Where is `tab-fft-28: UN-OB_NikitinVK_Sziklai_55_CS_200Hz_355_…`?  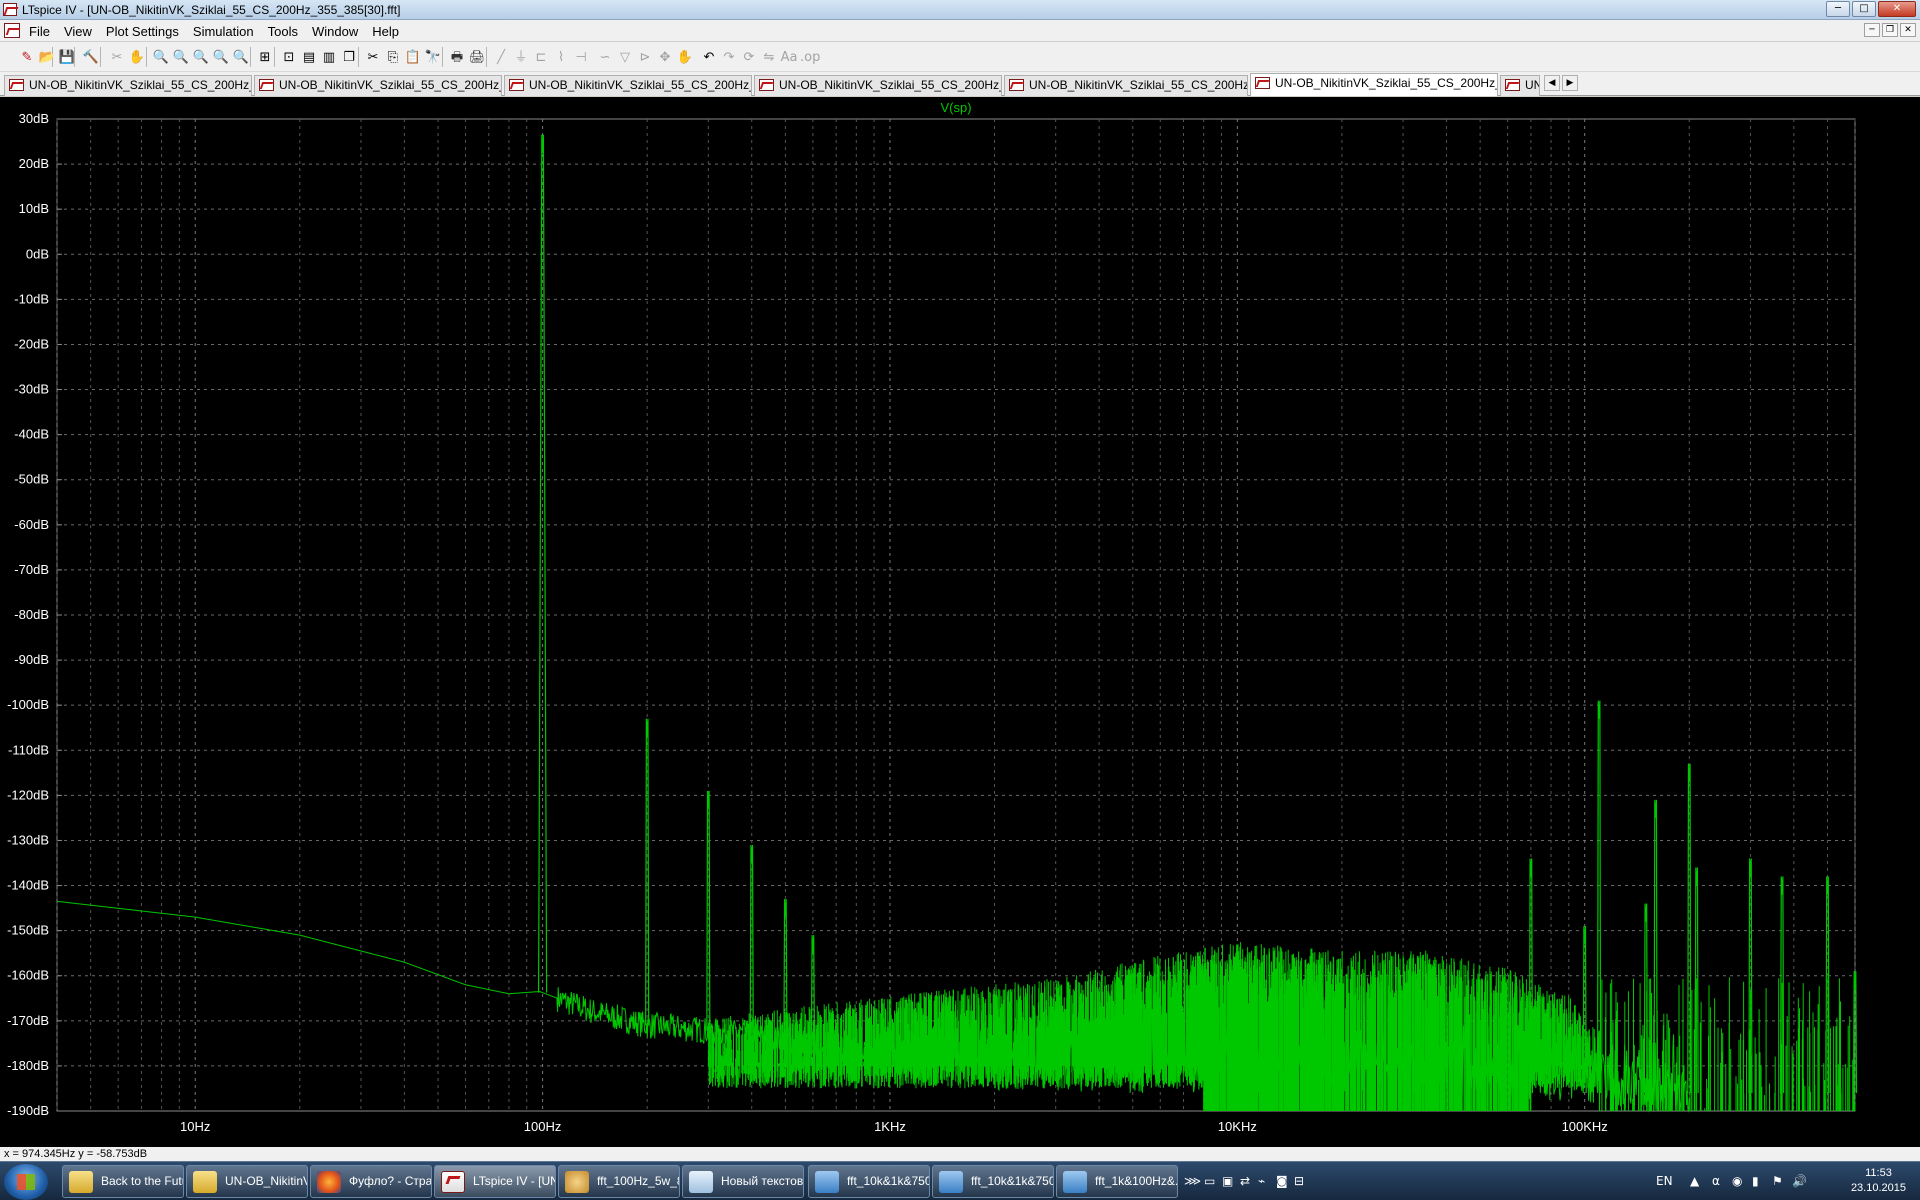
tab-fft-28: UN-OB_NikitinVK_Sziklai_55_CS_200Hz_355_… is located at coordinates (628, 85).